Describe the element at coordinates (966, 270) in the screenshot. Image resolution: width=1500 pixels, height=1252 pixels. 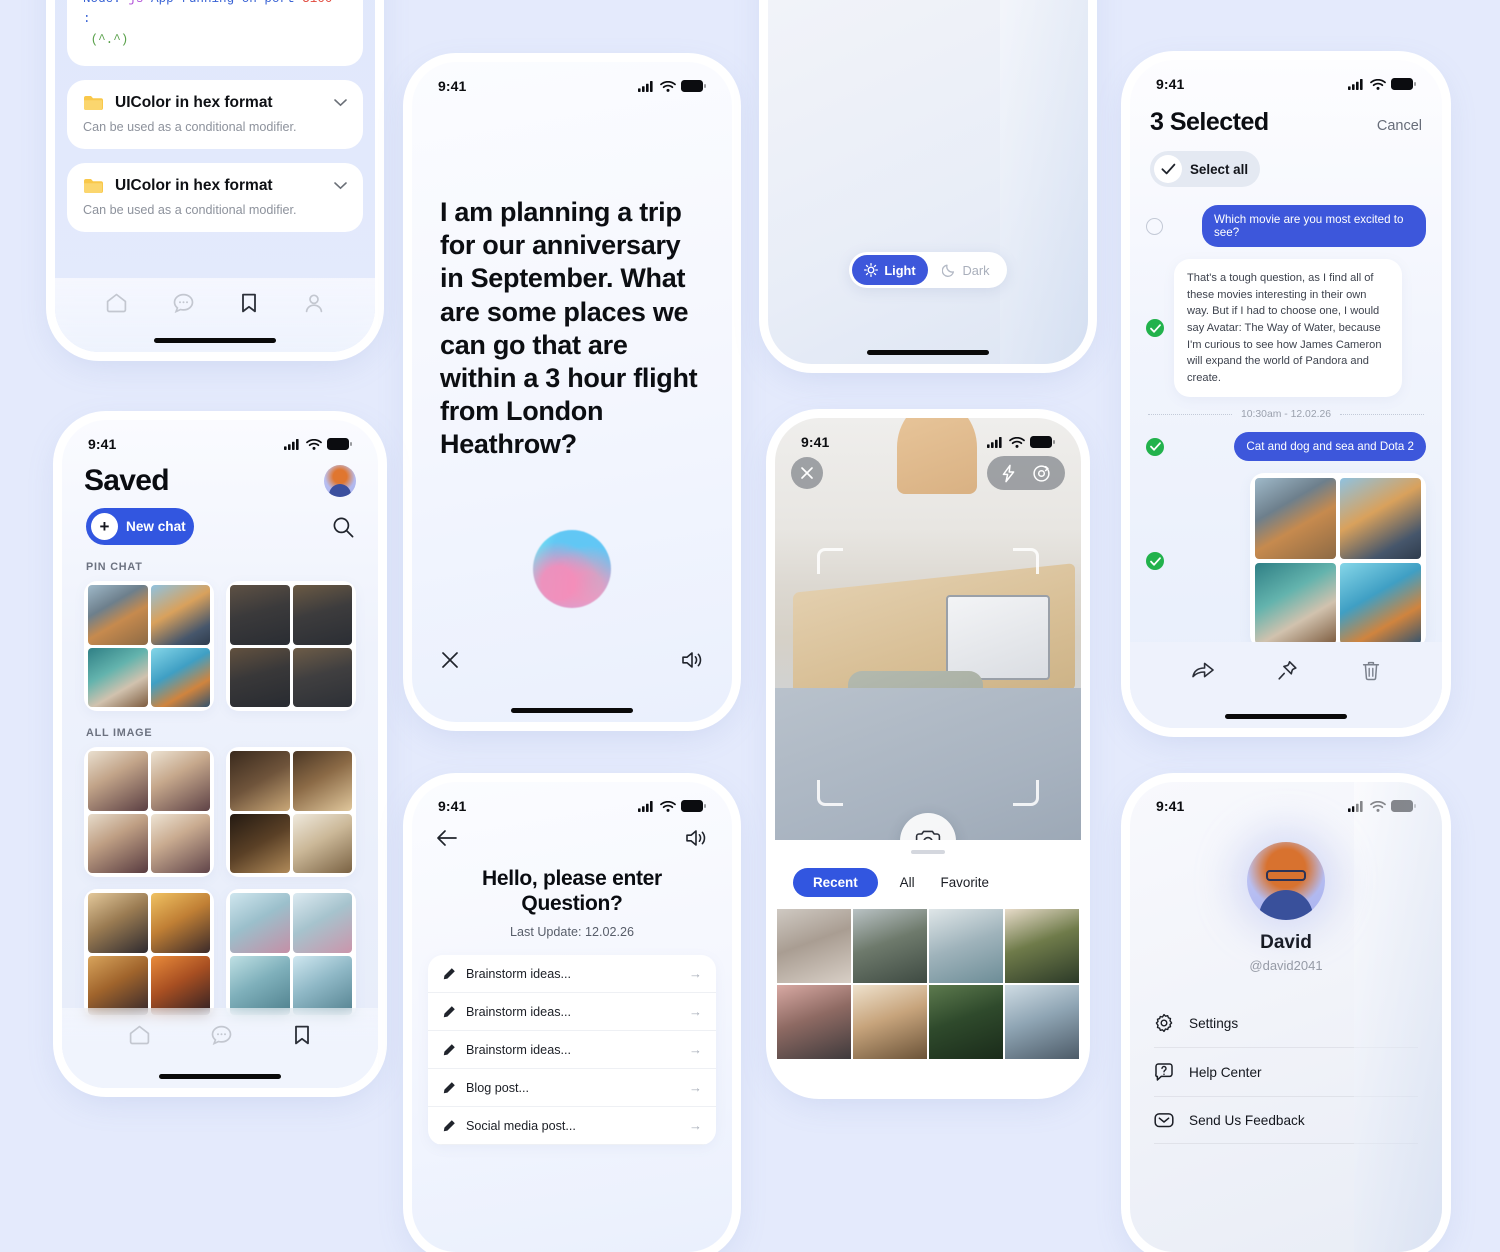
I see `theme-option-dark: Dark` at that location.